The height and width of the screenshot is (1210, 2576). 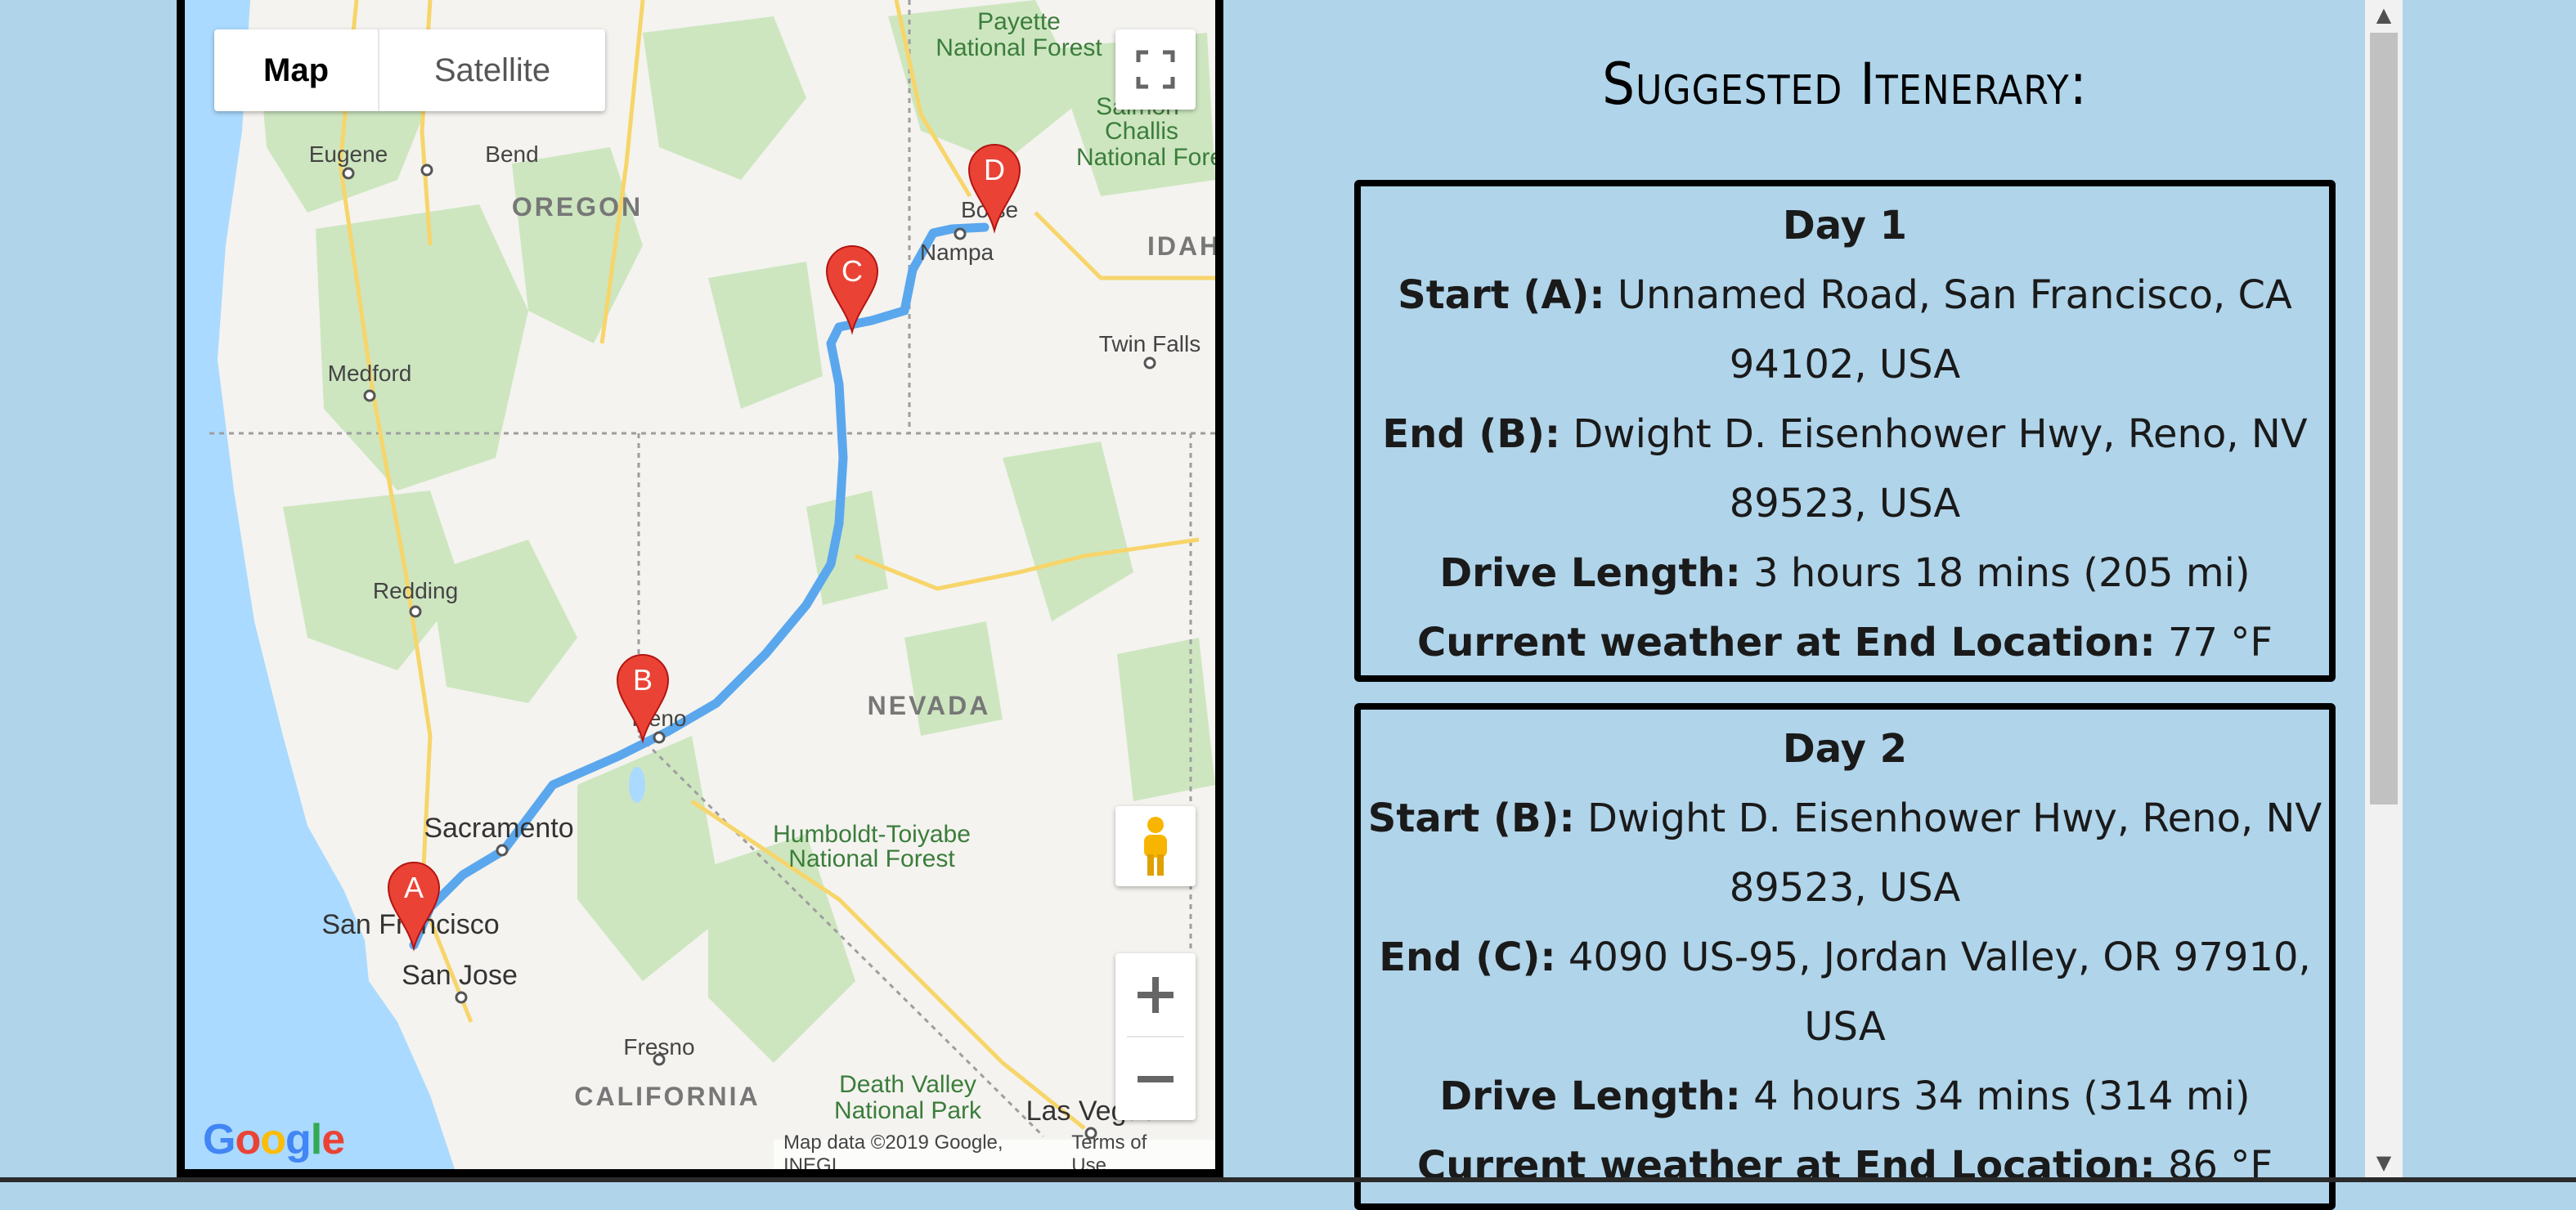 I want to click on map-type-control: Map Satellite, so click(x=409, y=70).